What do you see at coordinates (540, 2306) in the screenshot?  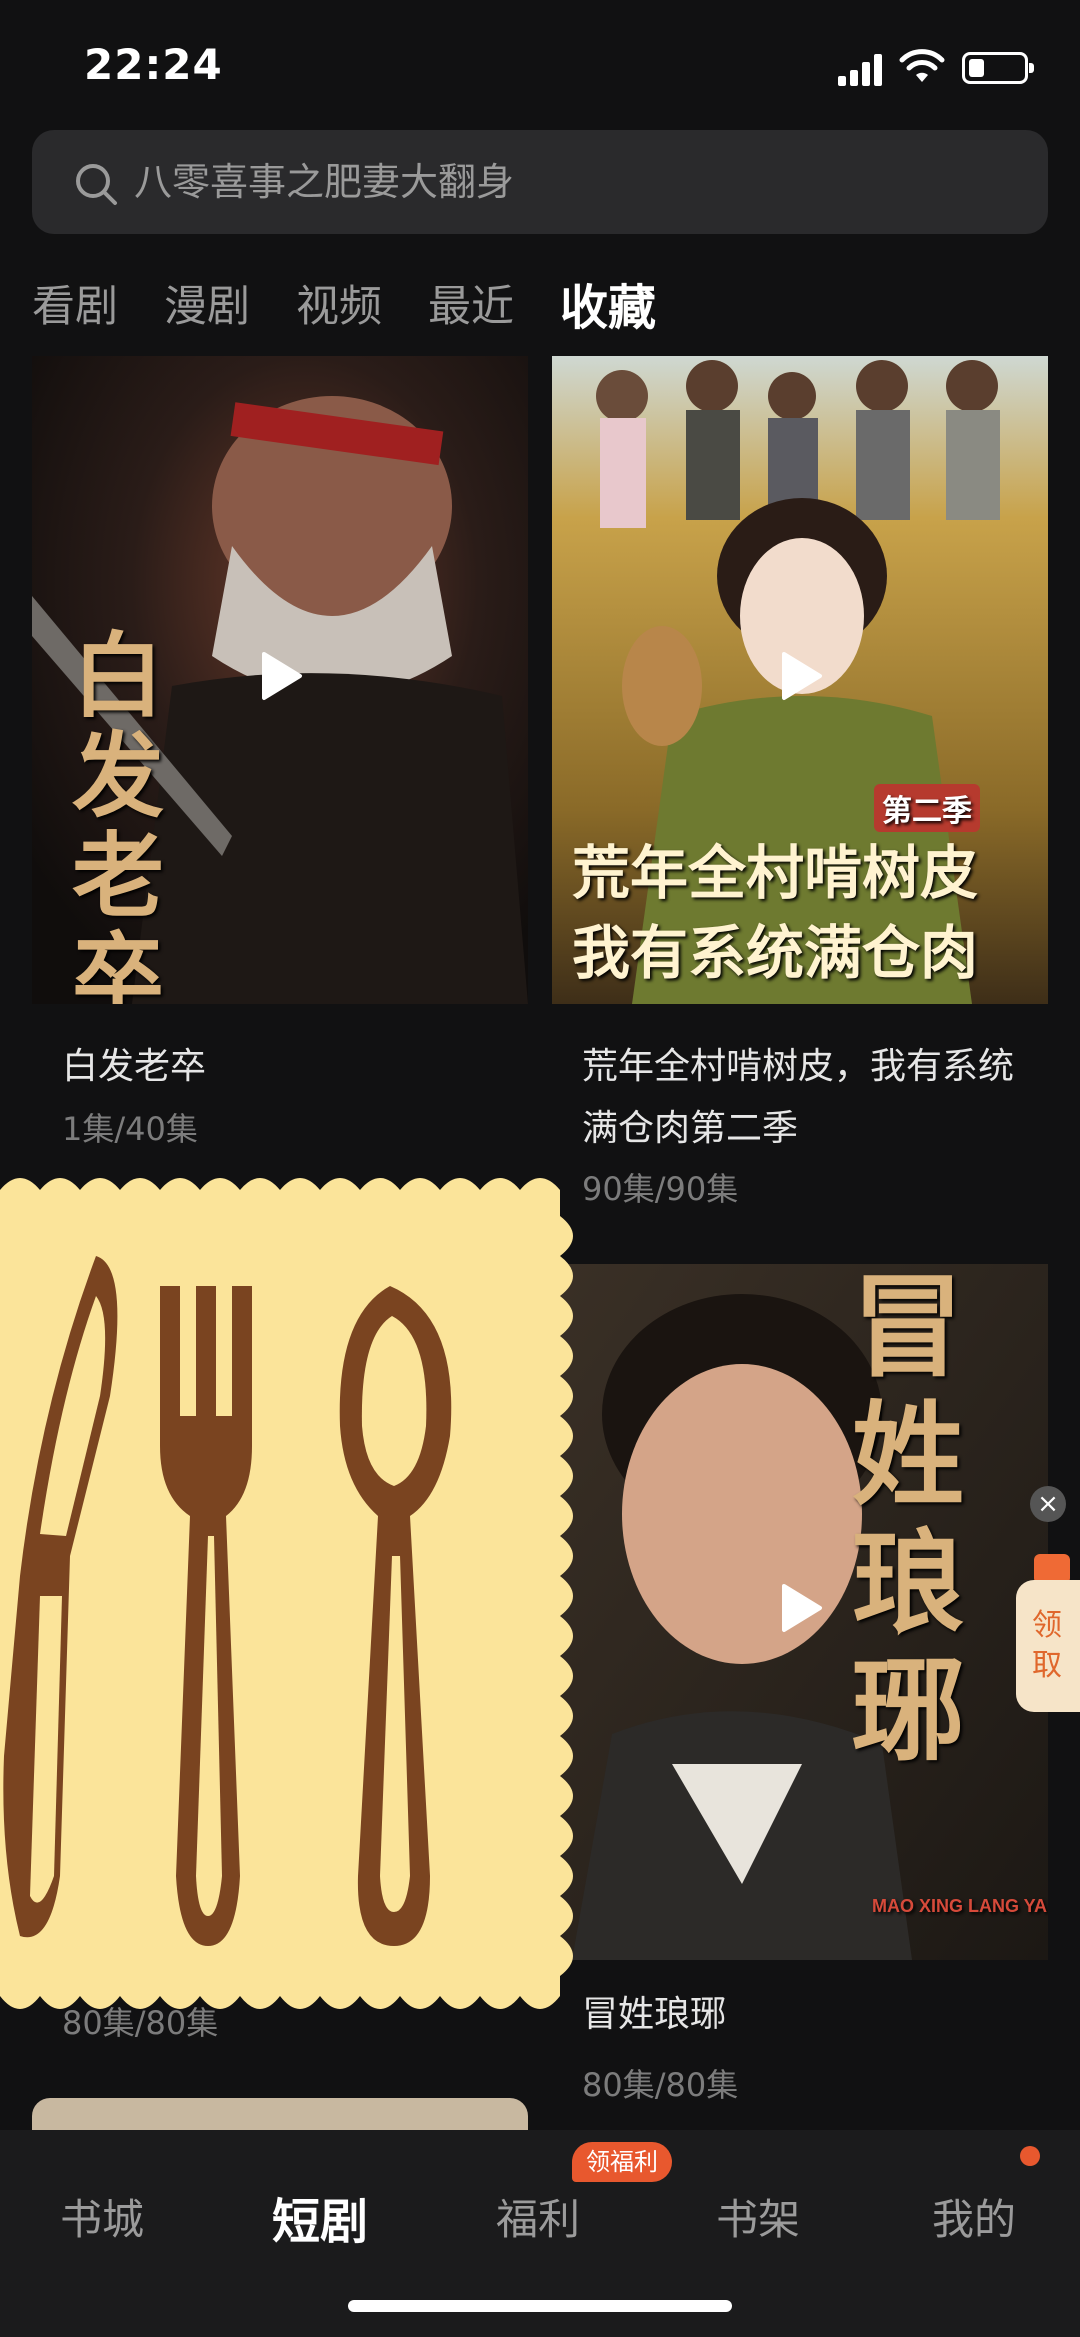 I see `home-indicator` at bounding box center [540, 2306].